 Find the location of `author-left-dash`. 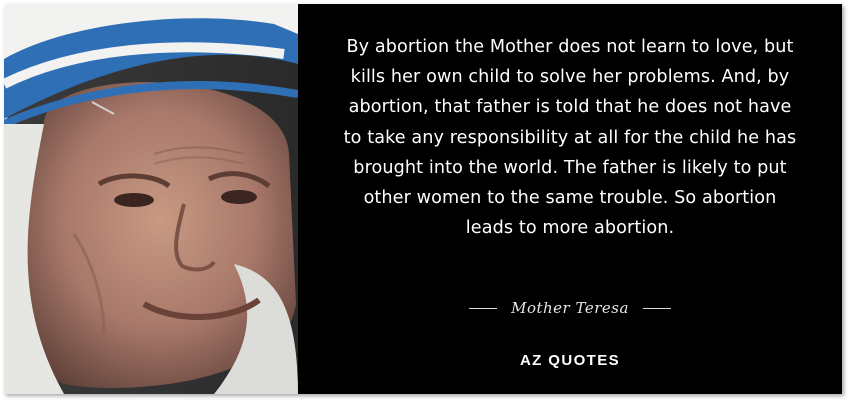

author-left-dash is located at coordinates (483, 308).